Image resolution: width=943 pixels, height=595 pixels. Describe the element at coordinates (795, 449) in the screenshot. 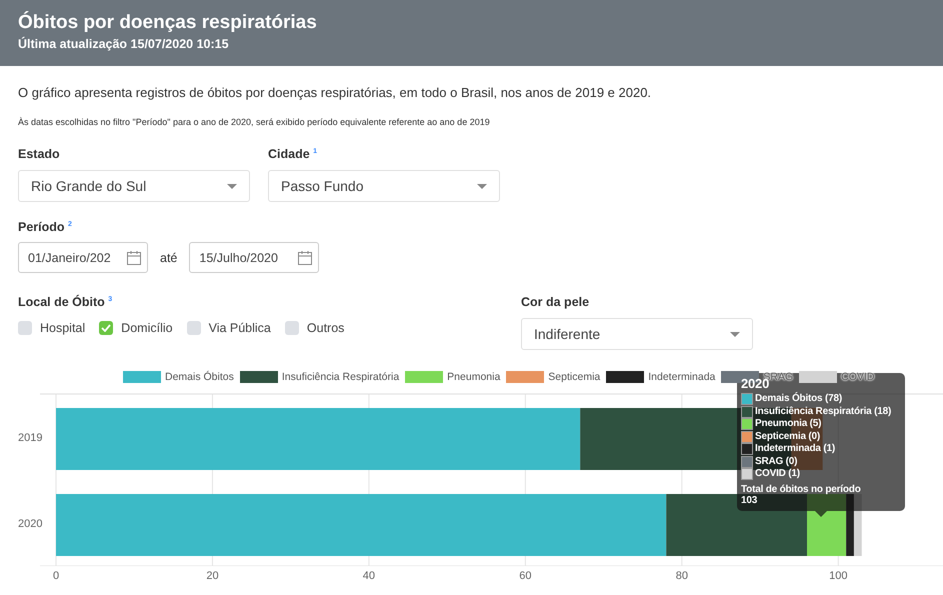

I see `tooltip-label: Indeterminada (1)` at that location.